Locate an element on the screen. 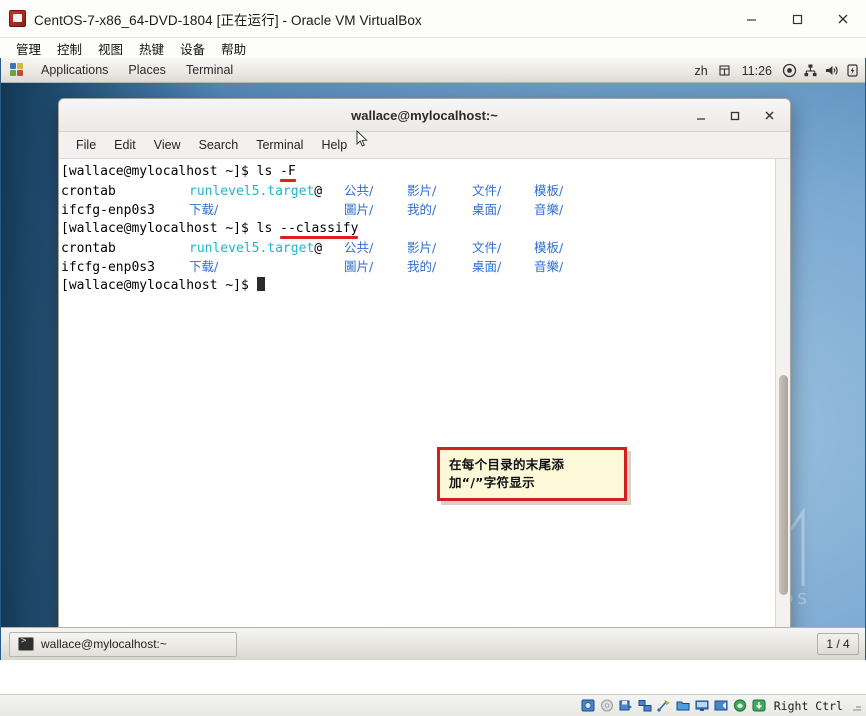  resize-grip is located at coordinates (856, 706).